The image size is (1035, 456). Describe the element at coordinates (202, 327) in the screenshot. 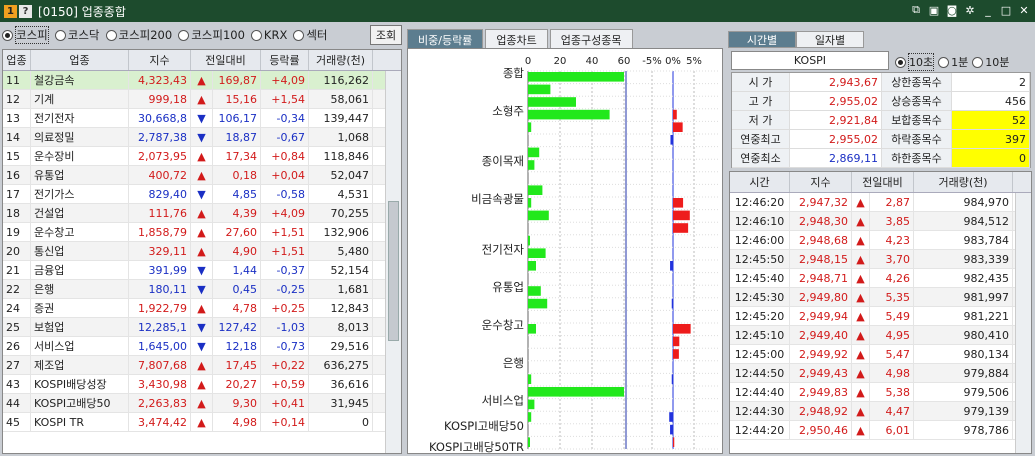

I see `table-row: 25 보험업 12,285,1 ▼ 127,42 -1,03 8,013` at that location.